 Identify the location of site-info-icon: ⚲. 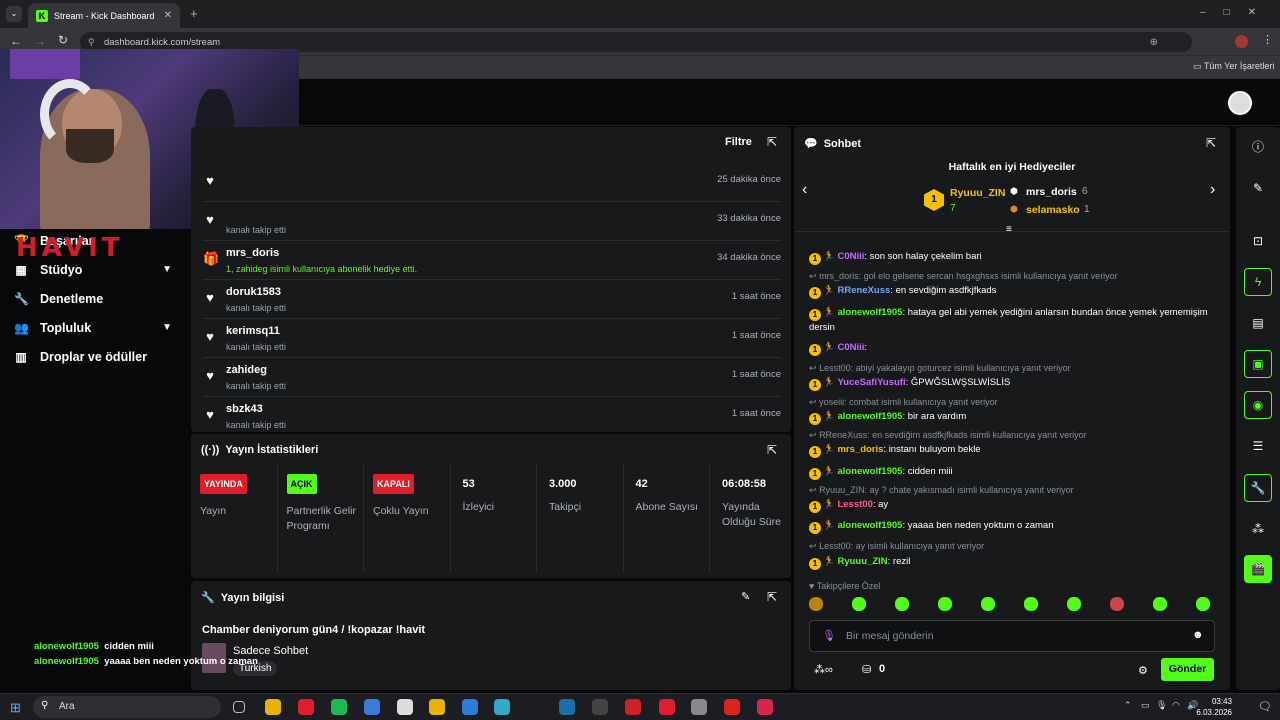
(91, 42).